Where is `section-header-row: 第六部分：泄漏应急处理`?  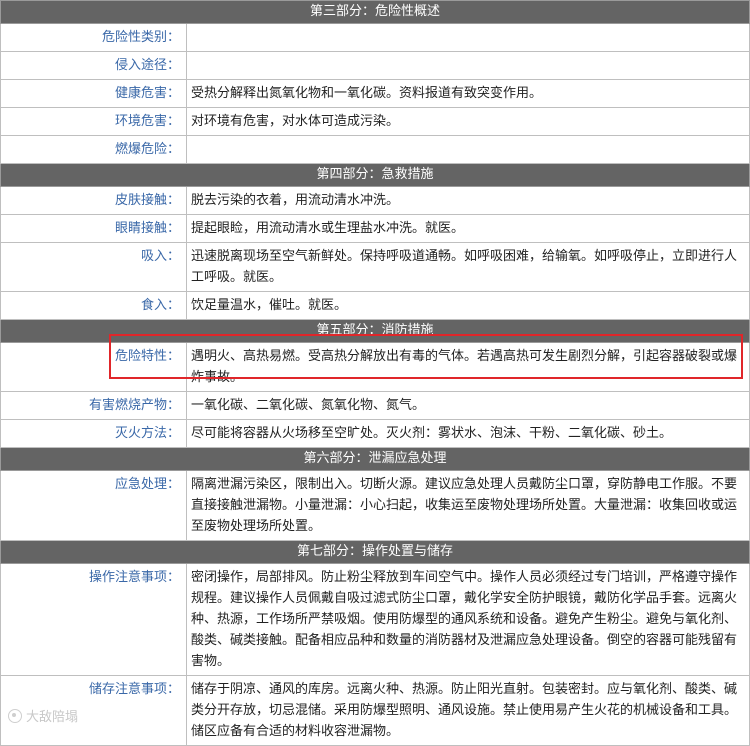
section-header-row: 第六部分：泄漏应急处理 is located at coordinates (375, 459).